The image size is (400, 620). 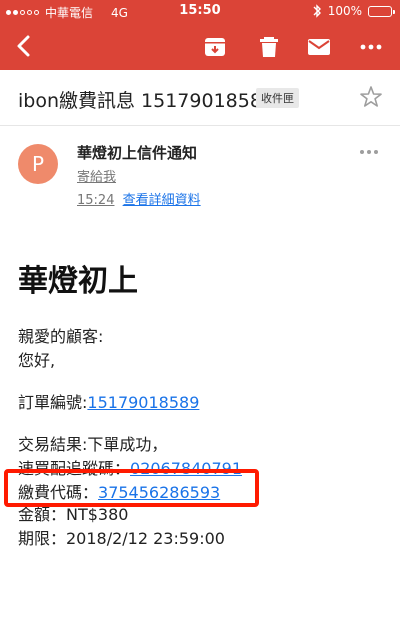 I want to click on email-time: 15:24, so click(x=96, y=200).